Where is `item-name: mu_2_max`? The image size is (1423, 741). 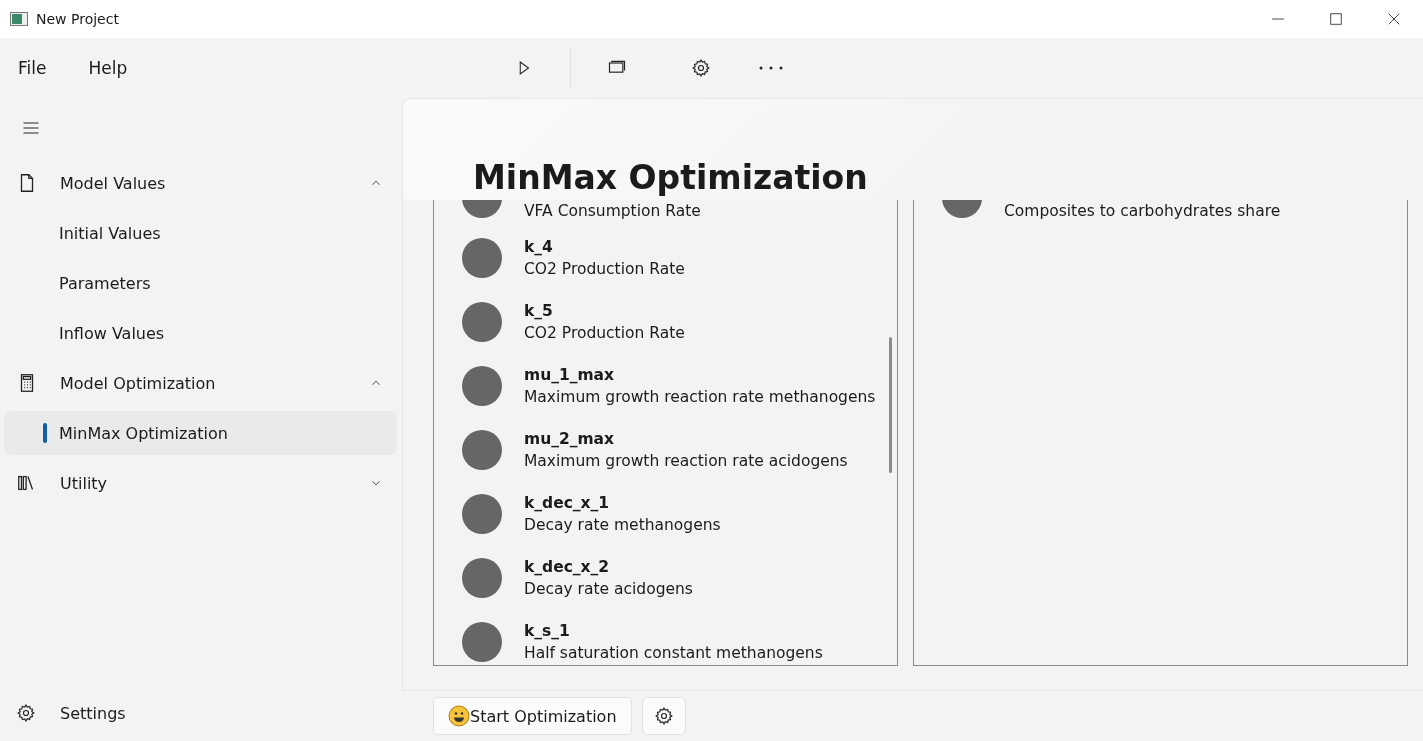
item-name: mu_2_max is located at coordinates (570, 439).